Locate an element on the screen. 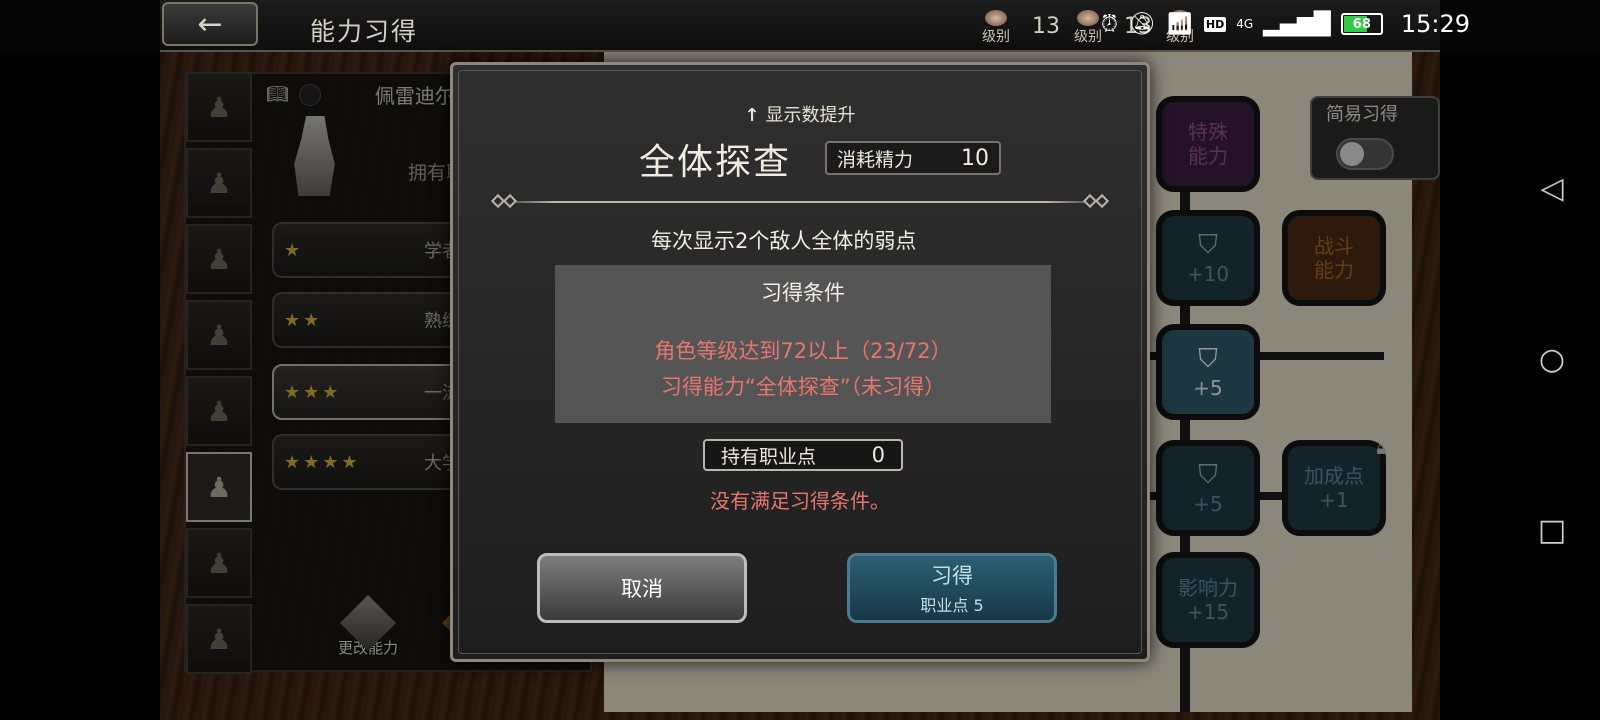 This screenshot has width=1600, height=720. signal-icon: ▂▄▆█ is located at coordinates (1297, 24).